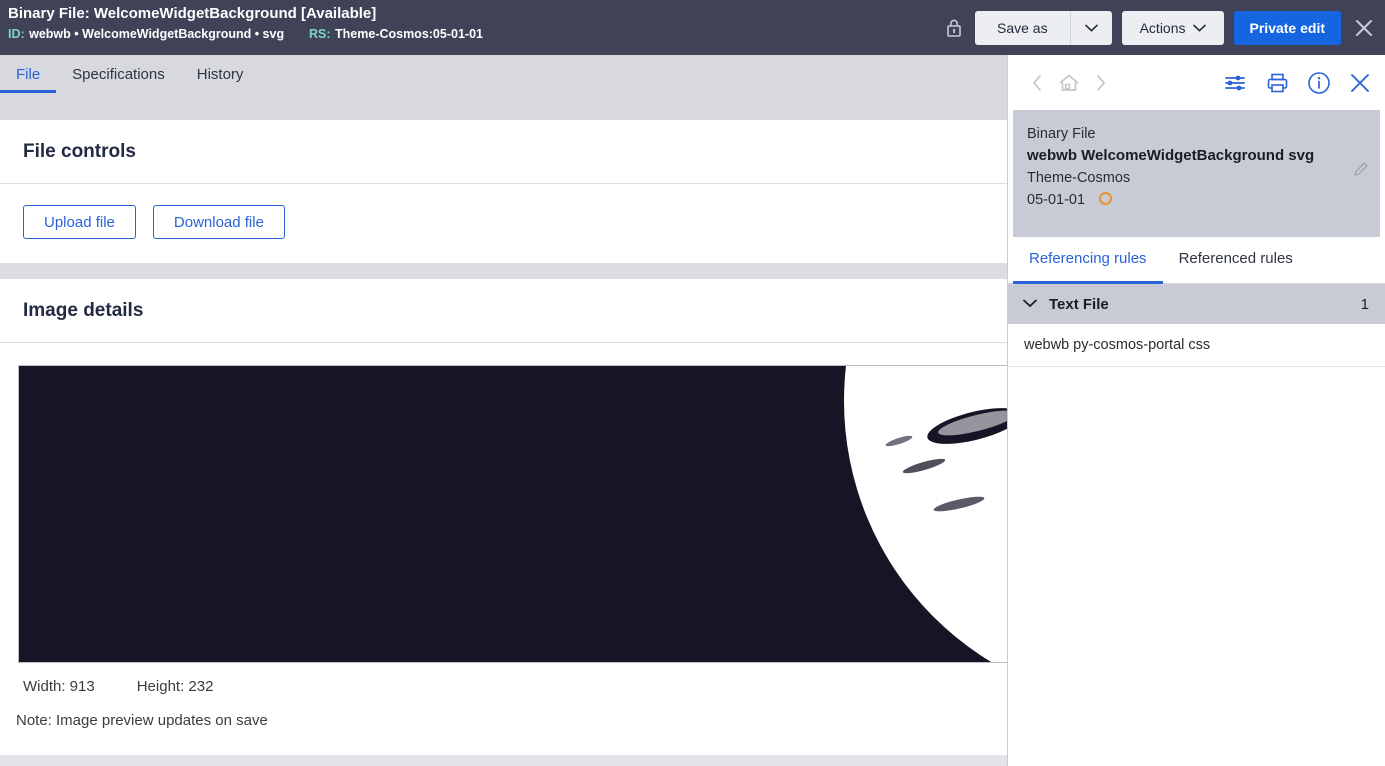  I want to click on panel-navigation, so click(1069, 83).